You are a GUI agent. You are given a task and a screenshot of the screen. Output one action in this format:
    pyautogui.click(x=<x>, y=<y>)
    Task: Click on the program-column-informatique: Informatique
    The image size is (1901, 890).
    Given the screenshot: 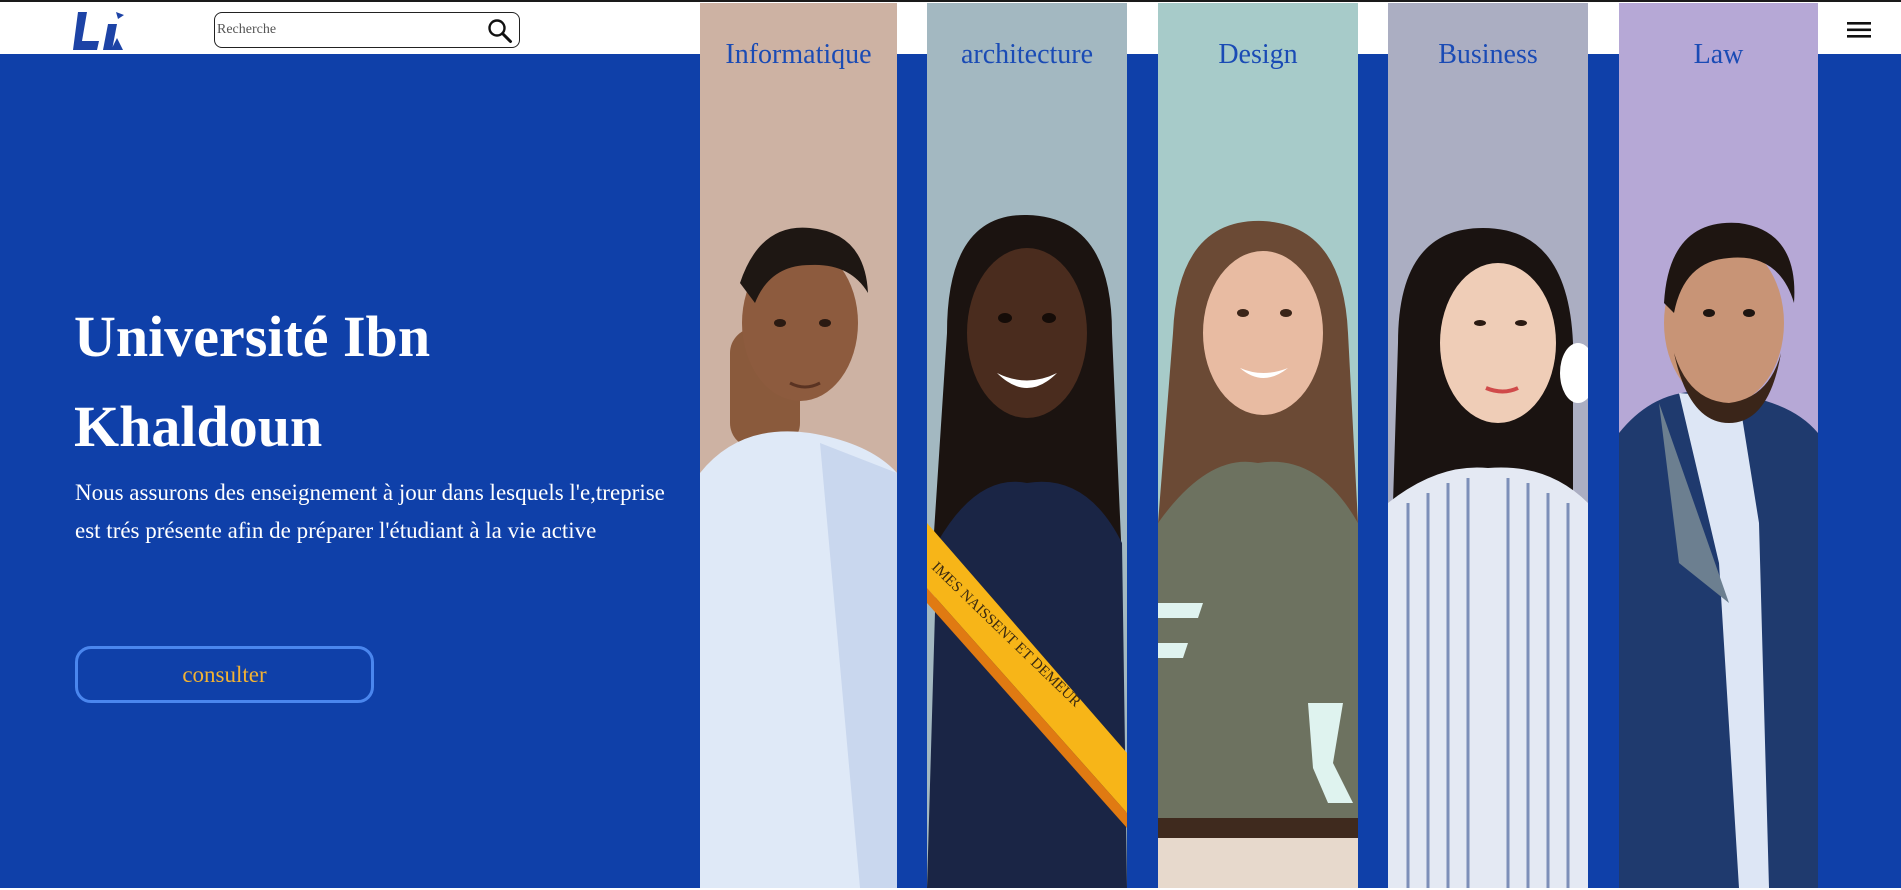 What is the action you would take?
    pyautogui.click(x=798, y=445)
    